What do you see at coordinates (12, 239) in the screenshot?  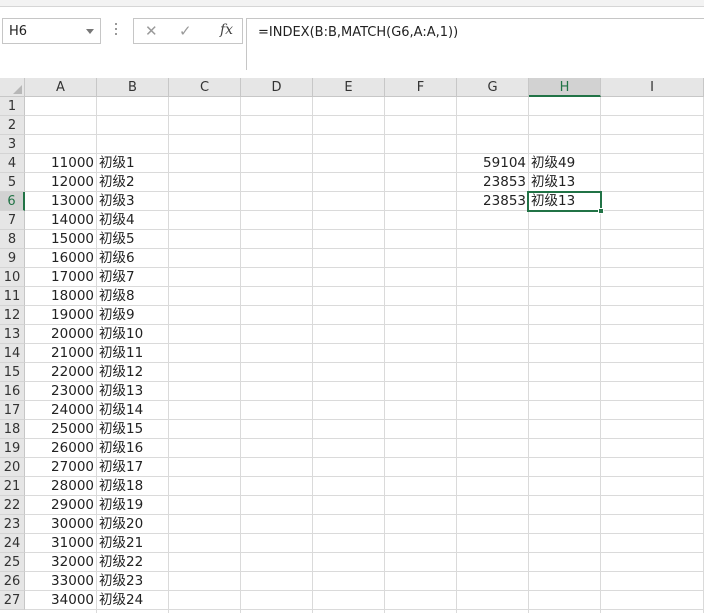 I see `row-header-8: 8` at bounding box center [12, 239].